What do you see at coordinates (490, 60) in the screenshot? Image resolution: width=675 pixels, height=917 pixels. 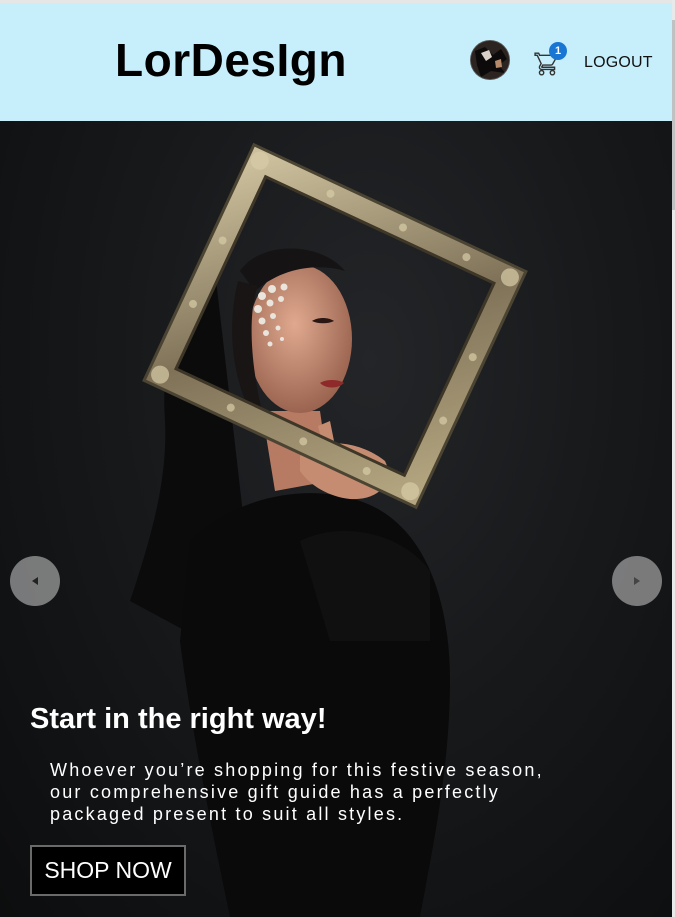 I see `user-avatar` at bounding box center [490, 60].